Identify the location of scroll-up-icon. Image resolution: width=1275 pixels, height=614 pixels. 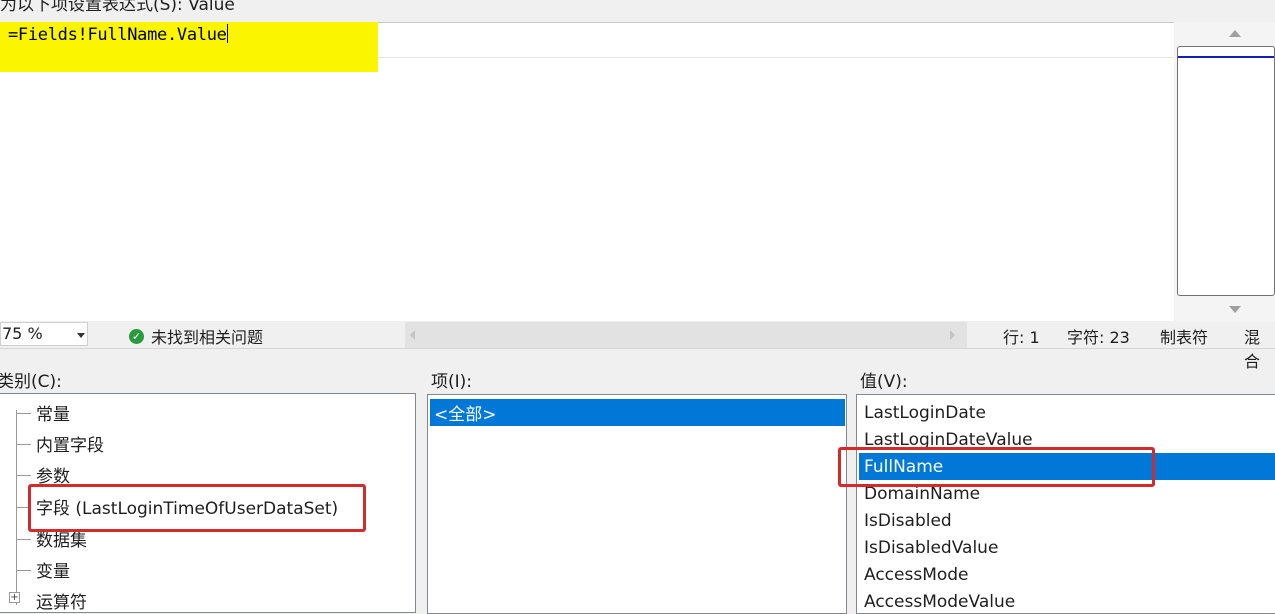
(1235, 33).